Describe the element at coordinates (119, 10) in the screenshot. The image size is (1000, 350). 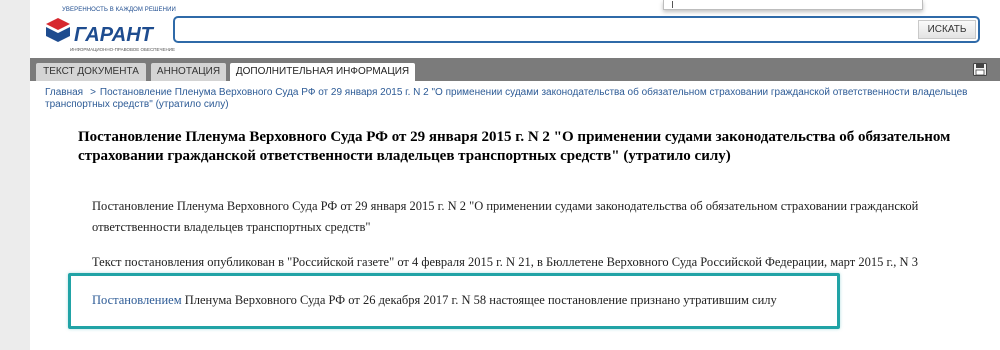
I see `logo-tagline: УВЕРЕННОСТЬ В КАЖДОМ РЕШЕНИИ` at that location.